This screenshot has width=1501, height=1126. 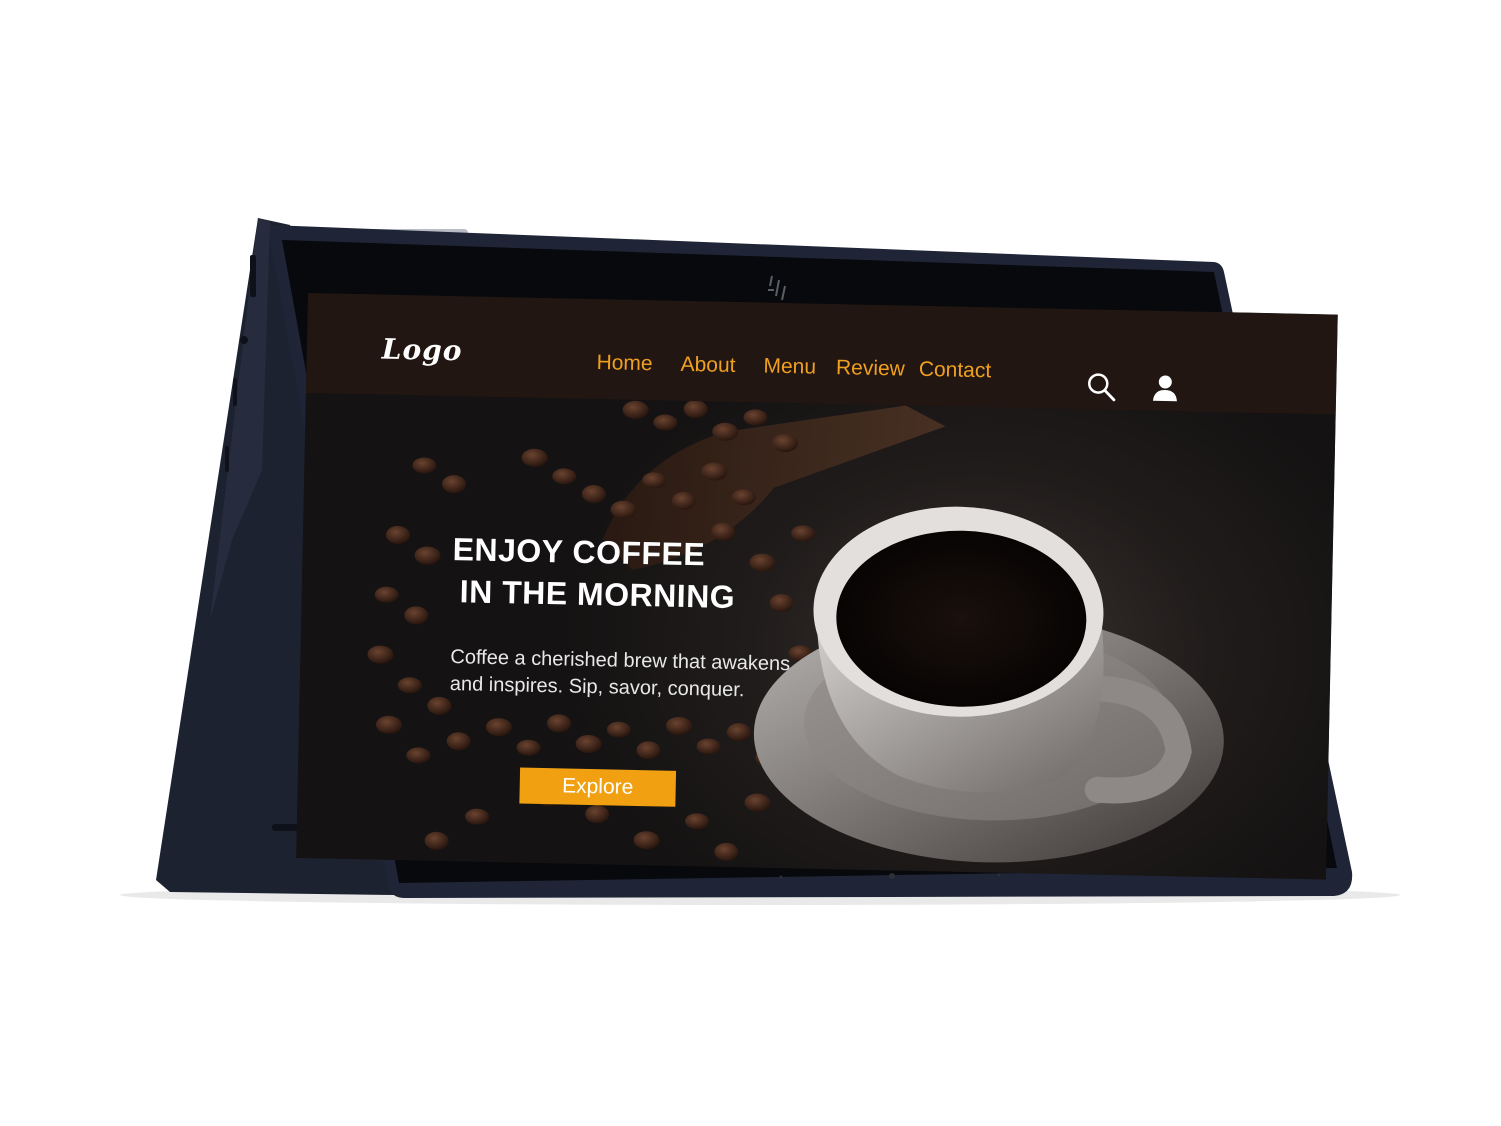 I want to click on hero-title-line-2: IN THE MORNING, so click(x=597, y=594).